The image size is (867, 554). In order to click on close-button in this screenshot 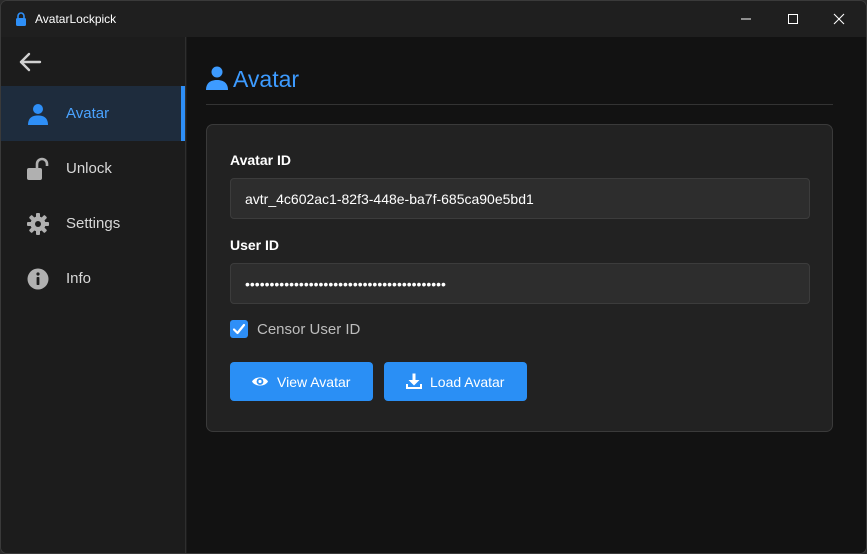, I will do `click(839, 19)`.